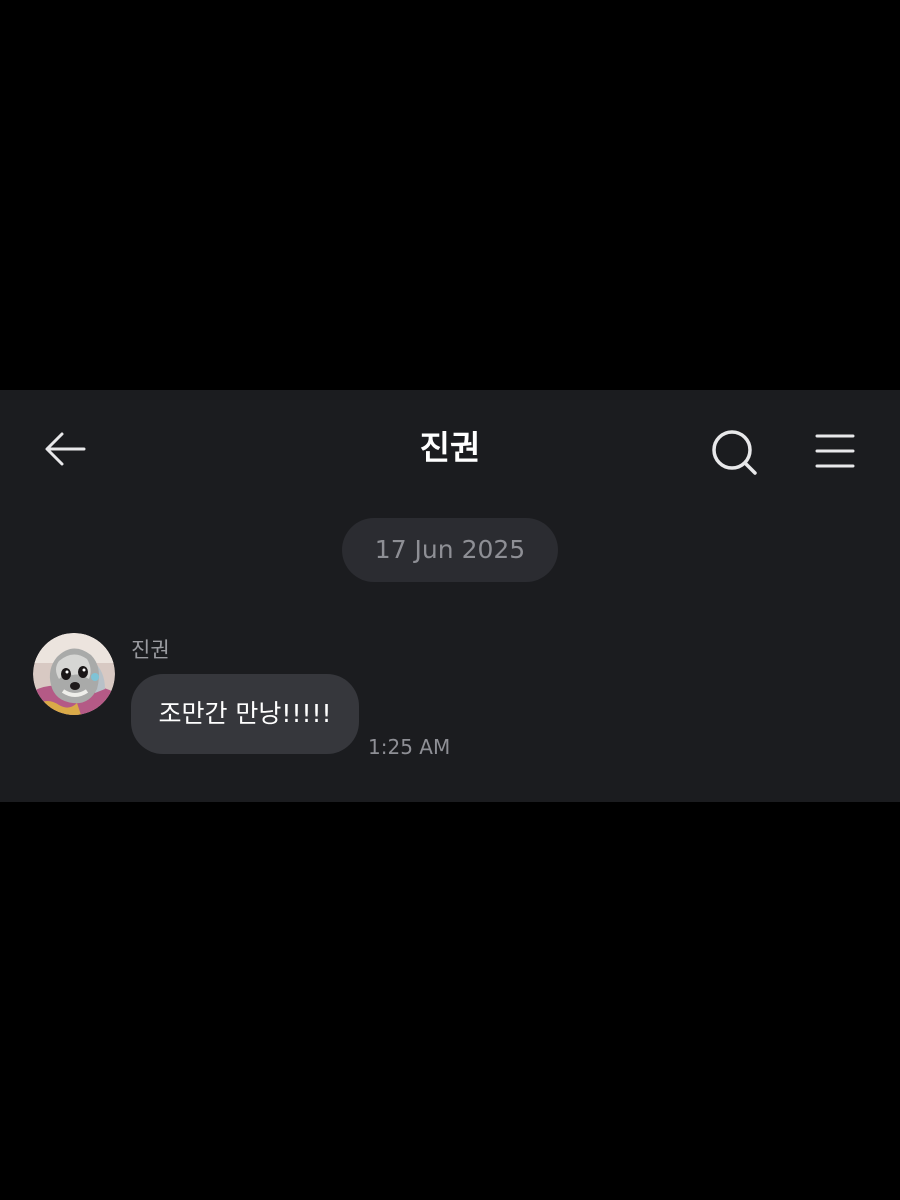 The height and width of the screenshot is (1200, 900). I want to click on search-button, so click(735, 453).